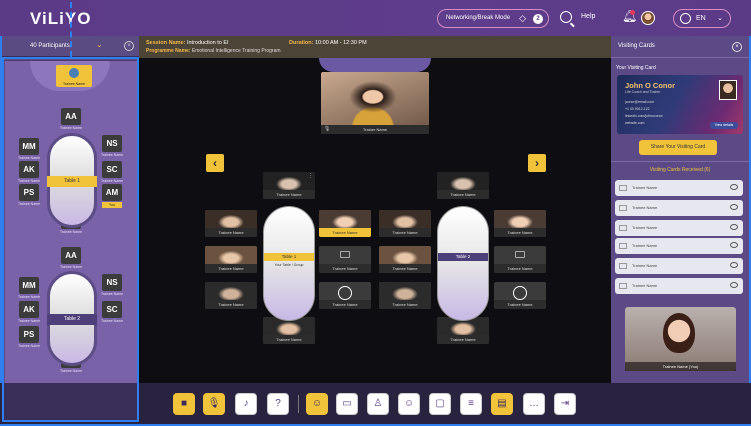  What do you see at coordinates (471, 404) in the screenshot?
I see `notes-icon: ≡` at bounding box center [471, 404].